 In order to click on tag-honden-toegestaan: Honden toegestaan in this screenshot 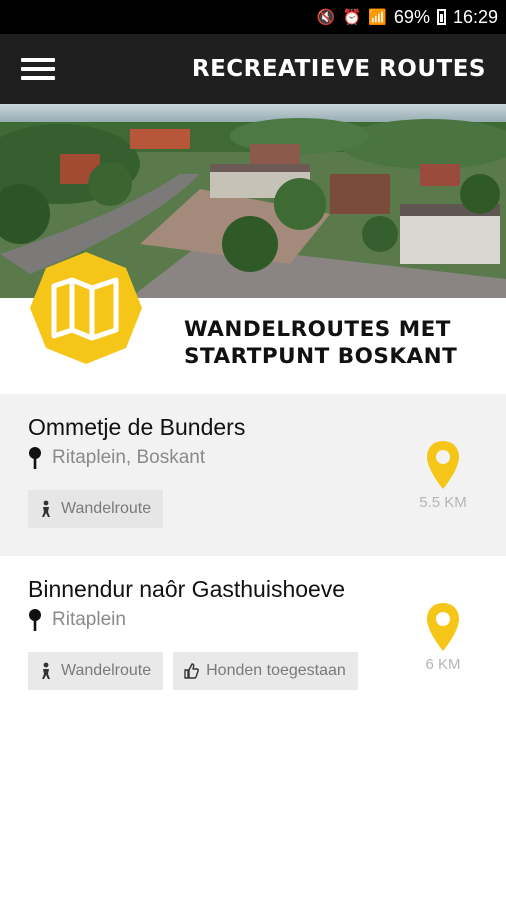, I will do `click(265, 671)`.